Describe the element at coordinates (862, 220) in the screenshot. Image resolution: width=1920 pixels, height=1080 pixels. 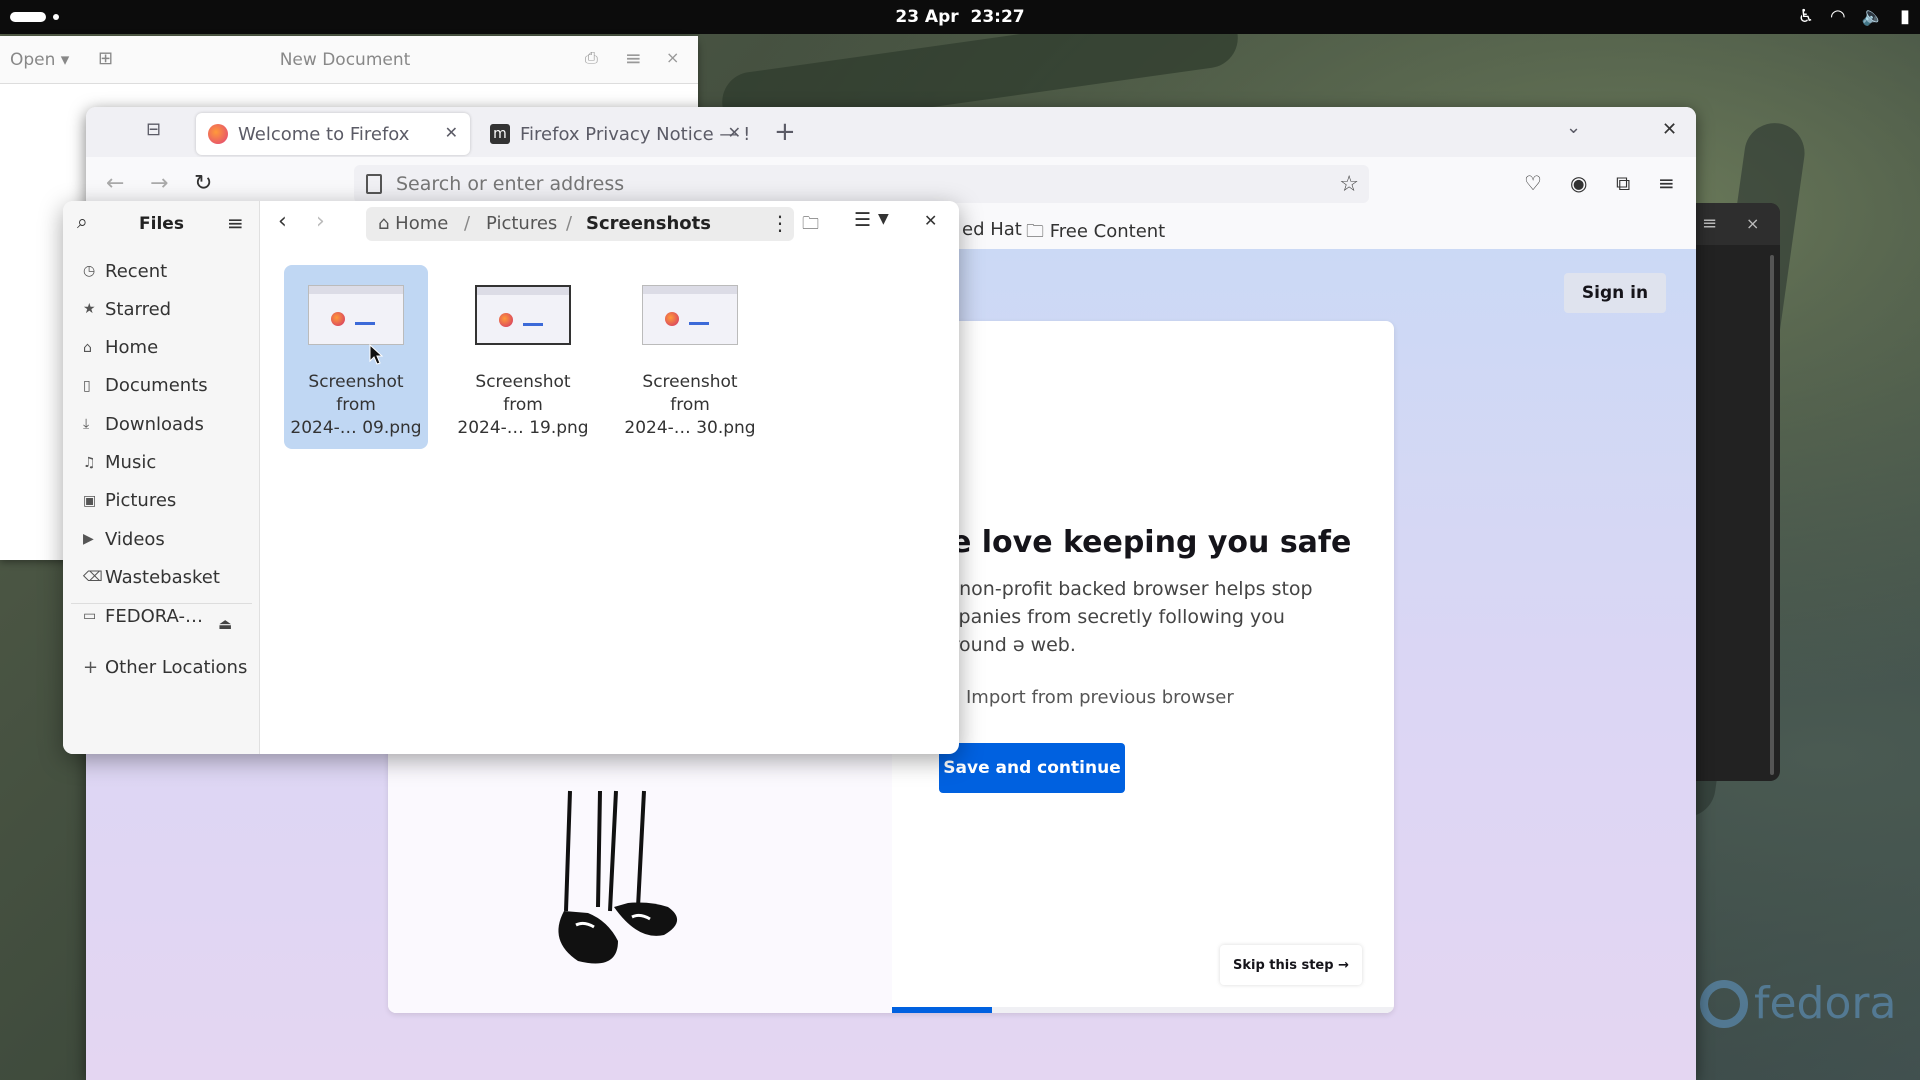
I see `list-view-icon: ☰` at that location.